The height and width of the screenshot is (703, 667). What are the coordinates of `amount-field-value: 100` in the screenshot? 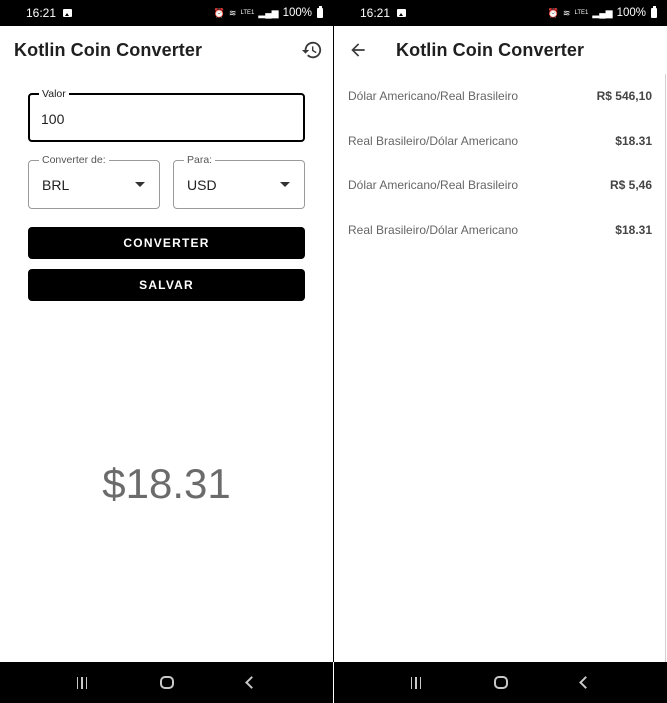 It's located at (53, 119).